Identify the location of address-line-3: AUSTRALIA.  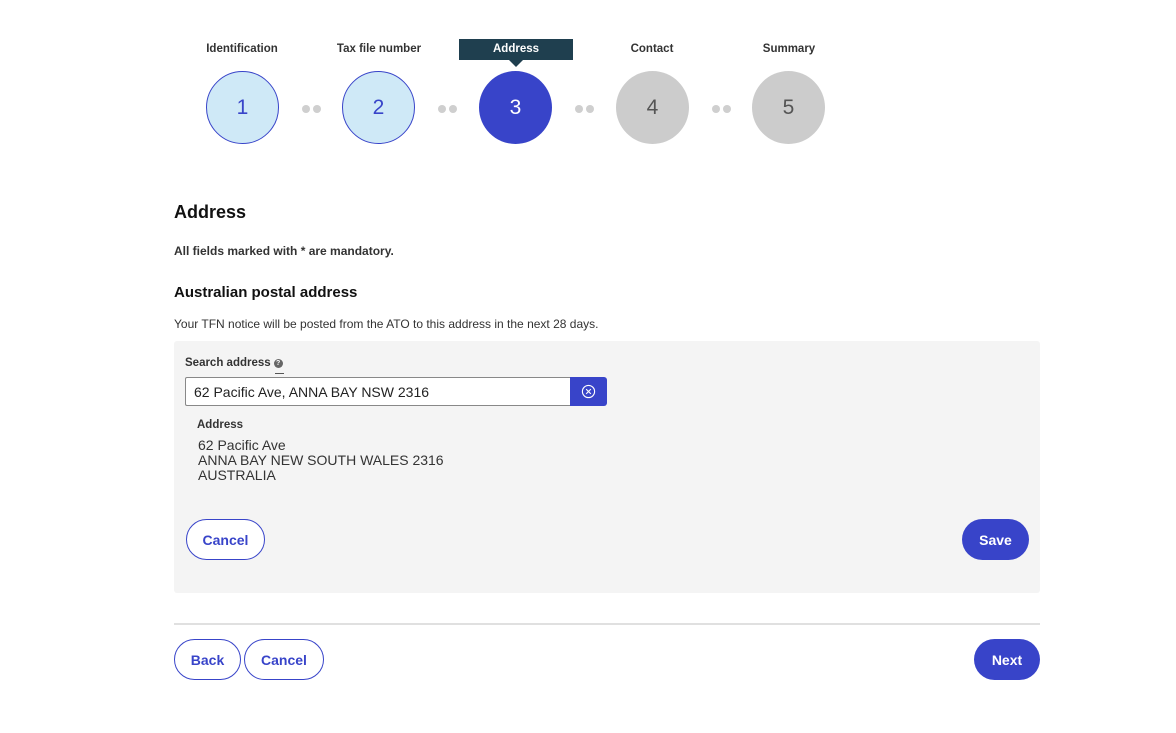
(237, 475).